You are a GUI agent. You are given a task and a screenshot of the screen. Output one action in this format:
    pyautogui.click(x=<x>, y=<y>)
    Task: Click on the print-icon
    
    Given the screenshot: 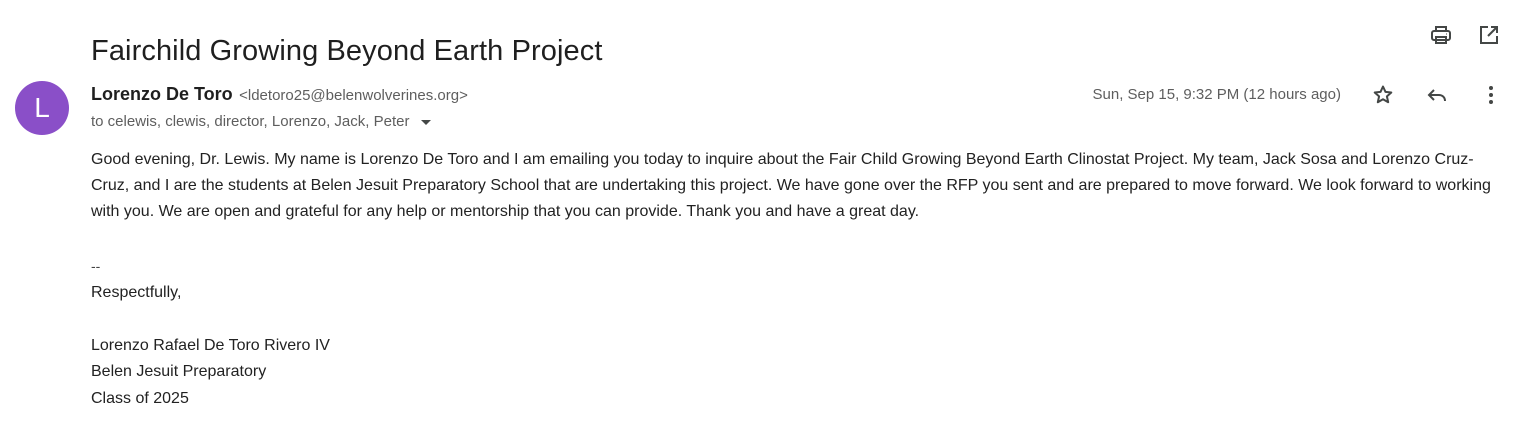 What is the action you would take?
    pyautogui.click(x=1441, y=35)
    